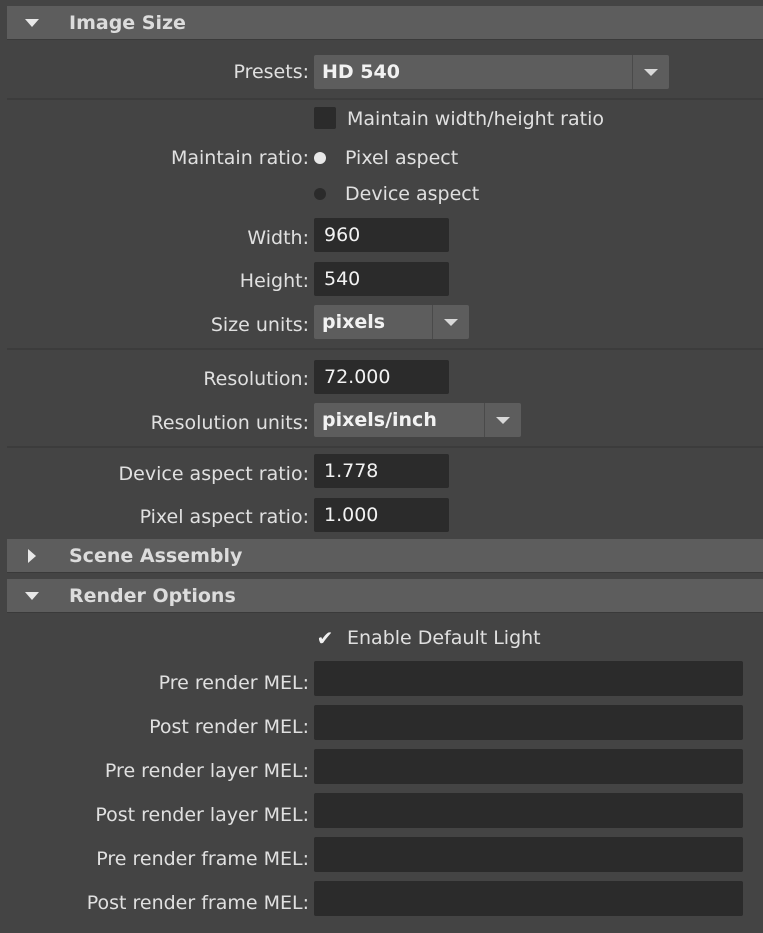 The image size is (763, 933). I want to click on pixel-aspect-radio, so click(320, 158).